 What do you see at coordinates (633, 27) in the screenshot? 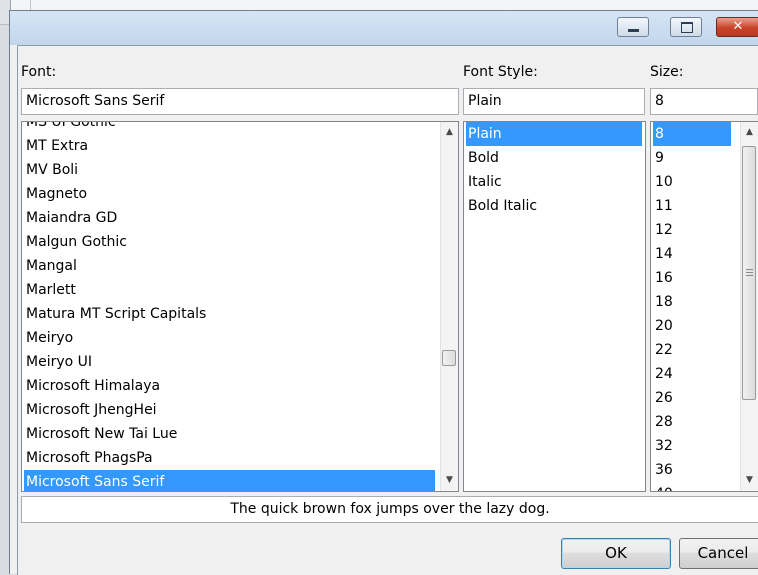
I see `minimize-button` at bounding box center [633, 27].